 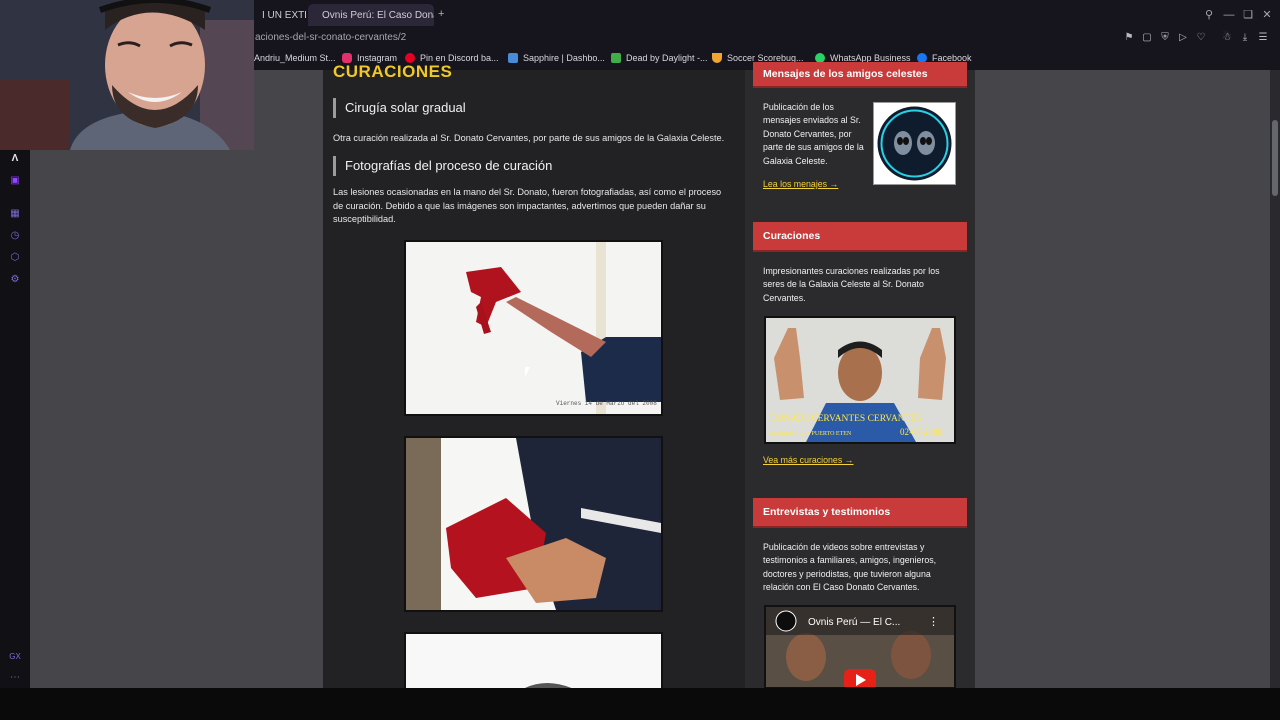 What do you see at coordinates (393, 71) in the screenshot?
I see `section-heading-curaciones: CURACIONES` at bounding box center [393, 71].